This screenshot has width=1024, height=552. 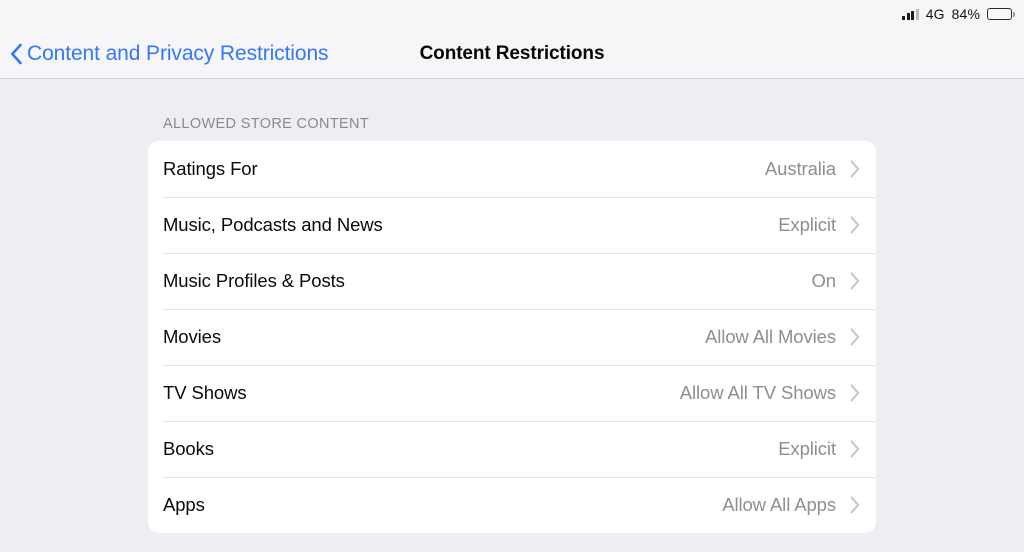 I want to click on list-item-label: Apps, so click(x=184, y=504).